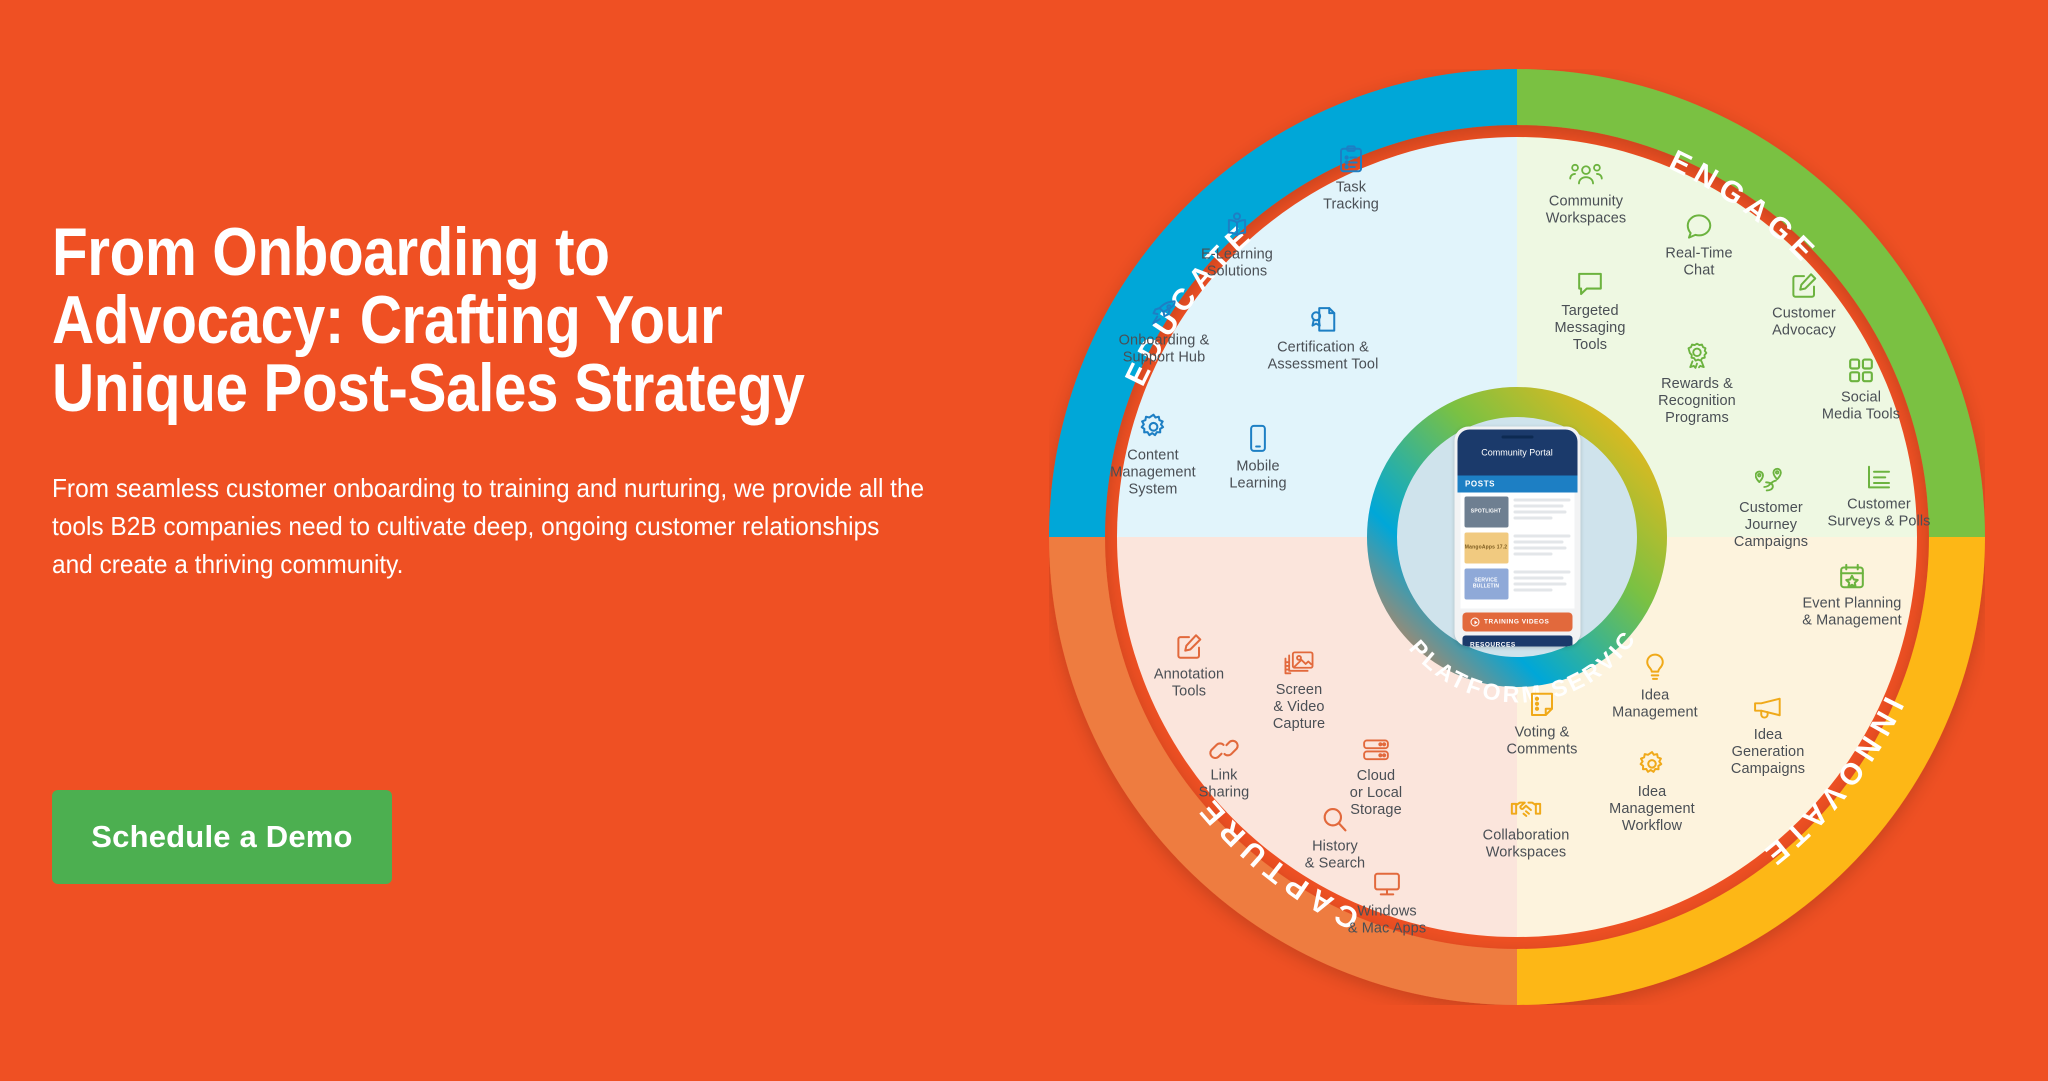  I want to click on phone-header: Community Portal, so click(1517, 452).